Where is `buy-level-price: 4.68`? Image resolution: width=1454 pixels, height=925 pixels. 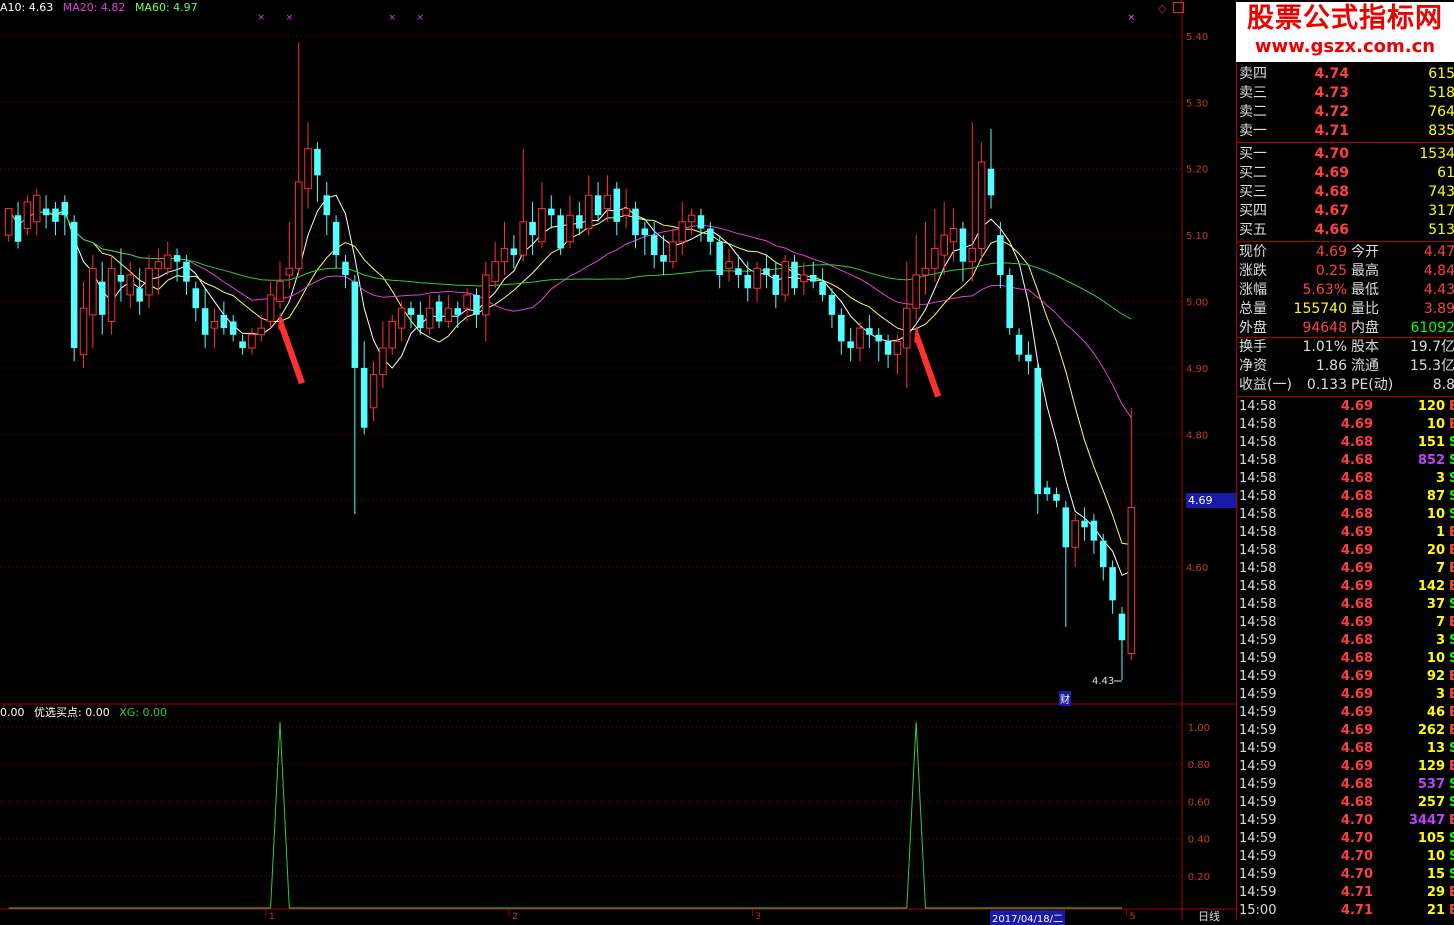
buy-level-price: 4.68 is located at coordinates (1331, 192).